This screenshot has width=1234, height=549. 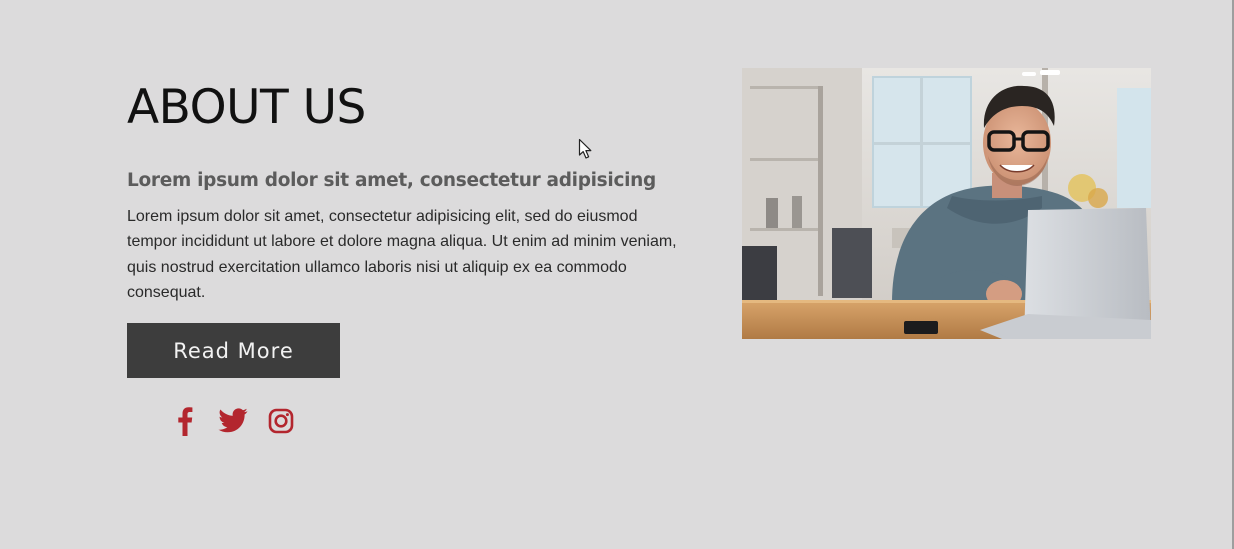 I want to click on instagram-icon, so click(x=281, y=421).